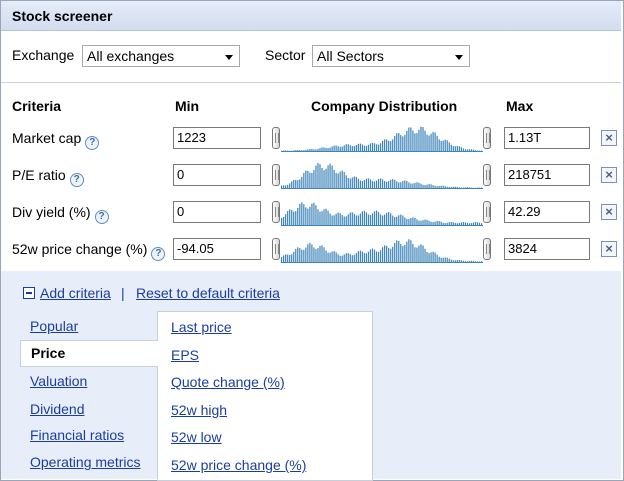  Describe the element at coordinates (54, 326) in the screenshot. I see `category-popular: Popular` at that location.